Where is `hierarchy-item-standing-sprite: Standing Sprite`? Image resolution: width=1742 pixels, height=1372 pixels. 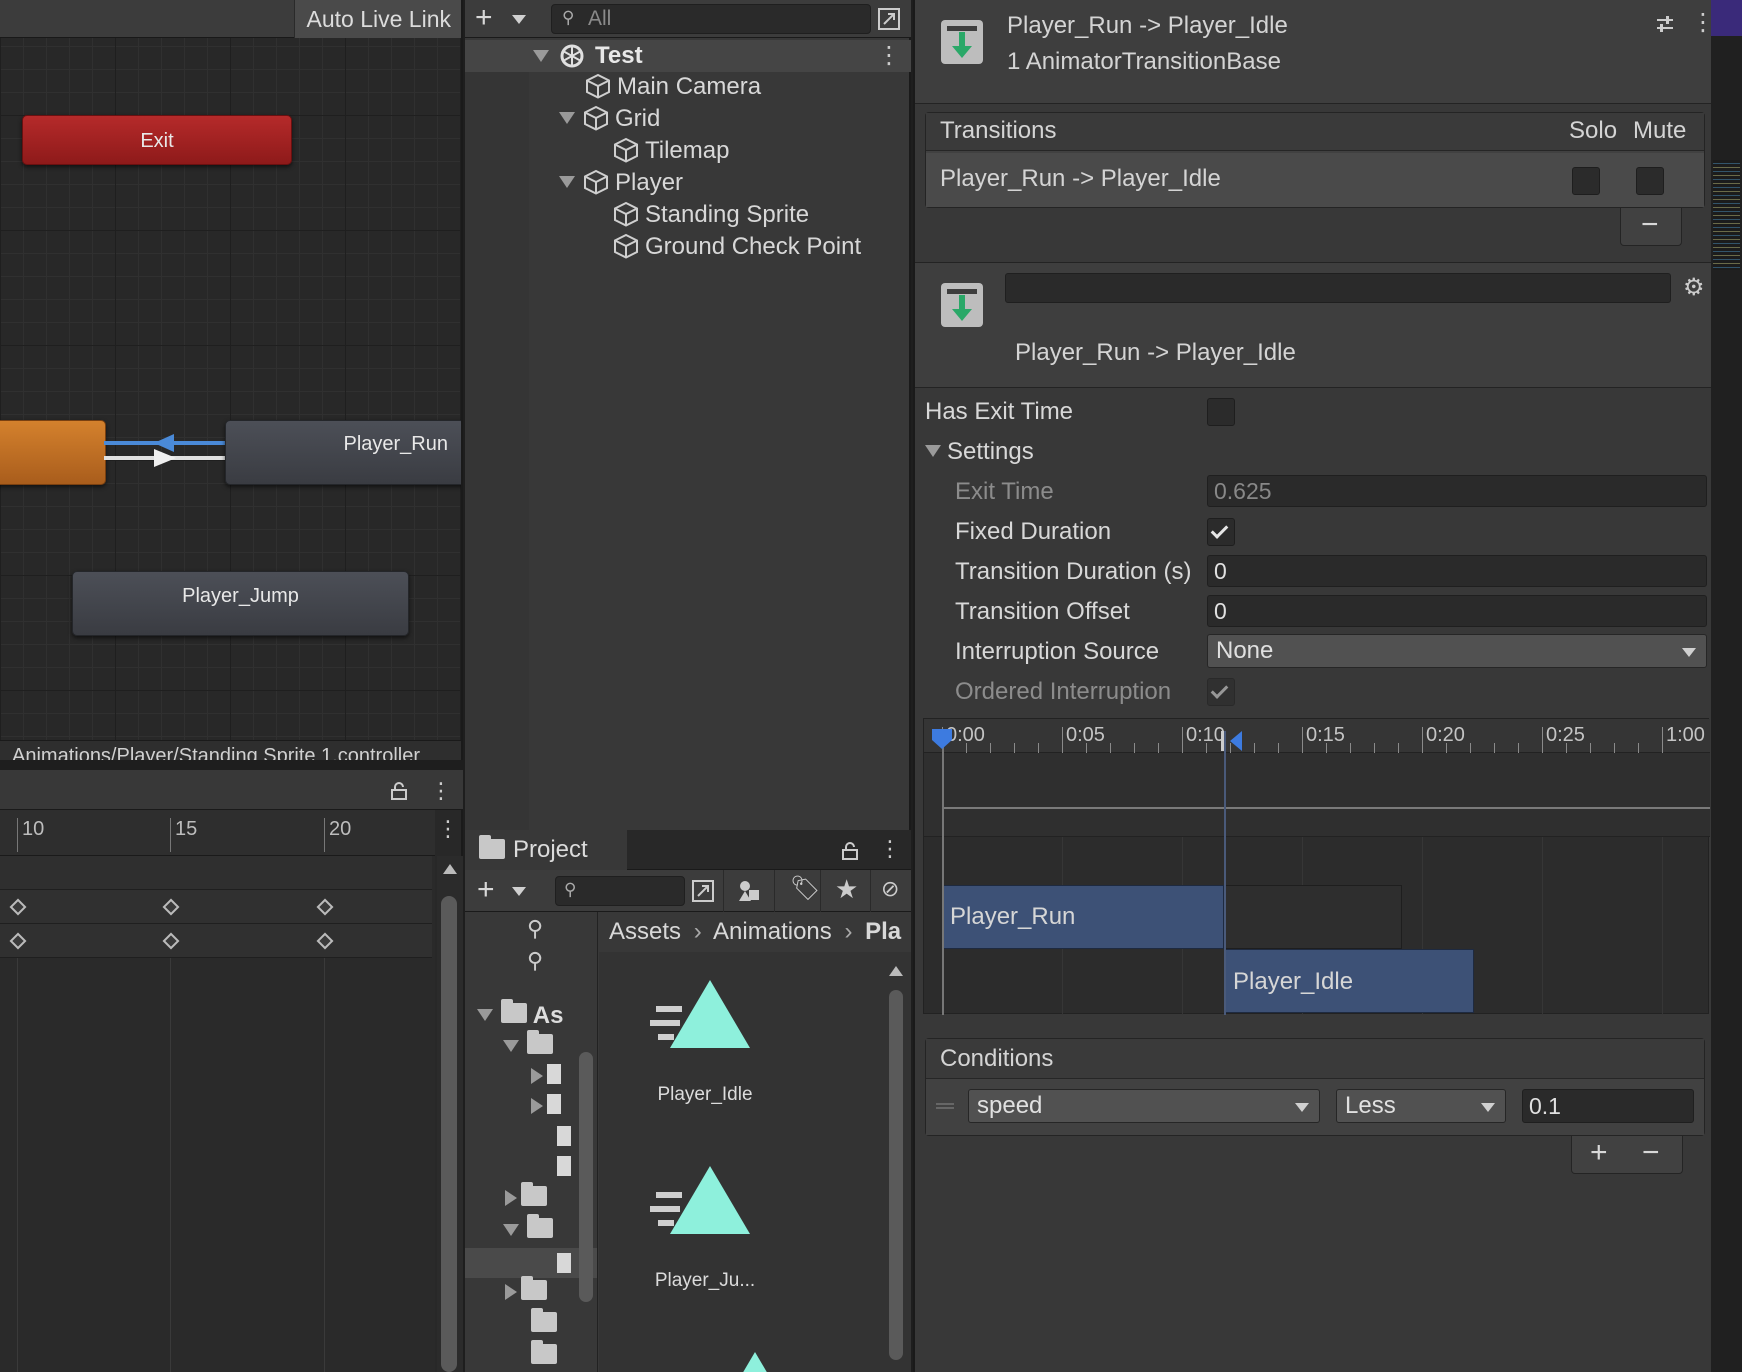 hierarchy-item-standing-sprite: Standing Sprite is located at coordinates (711, 215).